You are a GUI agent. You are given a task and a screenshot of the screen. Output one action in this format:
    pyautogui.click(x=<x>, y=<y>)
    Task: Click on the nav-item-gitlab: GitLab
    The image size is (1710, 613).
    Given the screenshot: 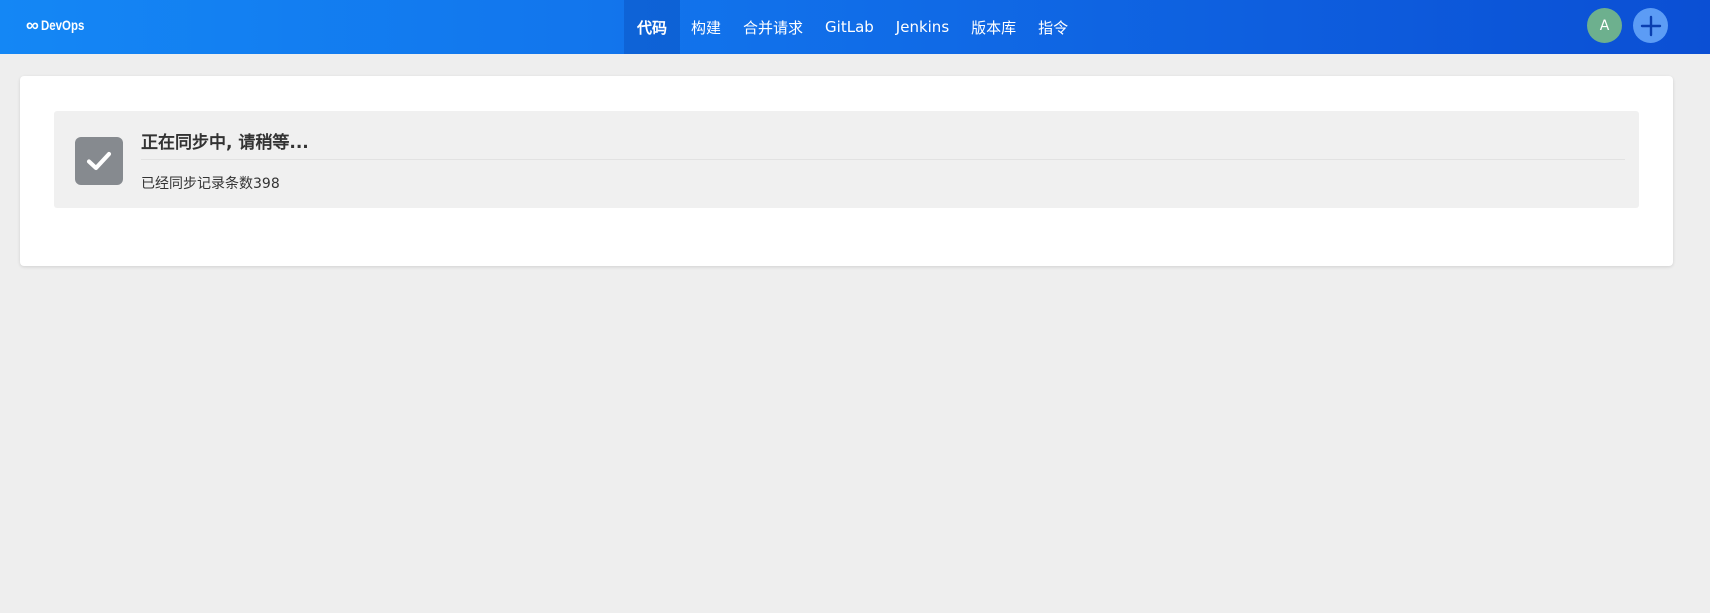 What is the action you would take?
    pyautogui.click(x=849, y=27)
    